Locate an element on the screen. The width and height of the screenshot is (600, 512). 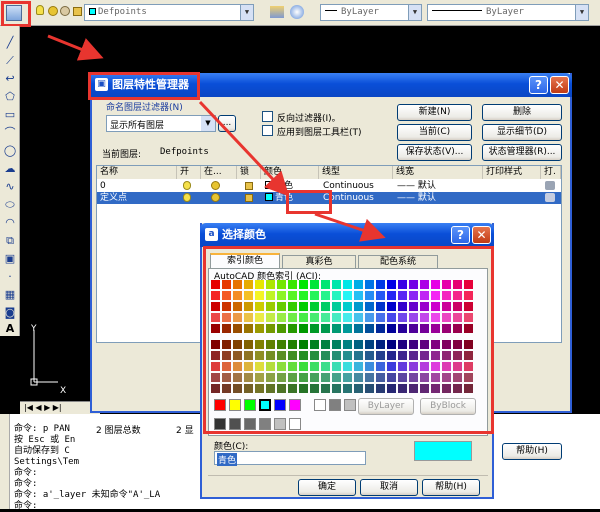
insert-block-icon: ⧉ is located at coordinates (10, 241).